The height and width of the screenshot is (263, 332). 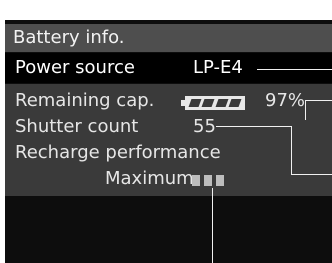 I want to click on battery-level-icon, so click(x=215, y=103).